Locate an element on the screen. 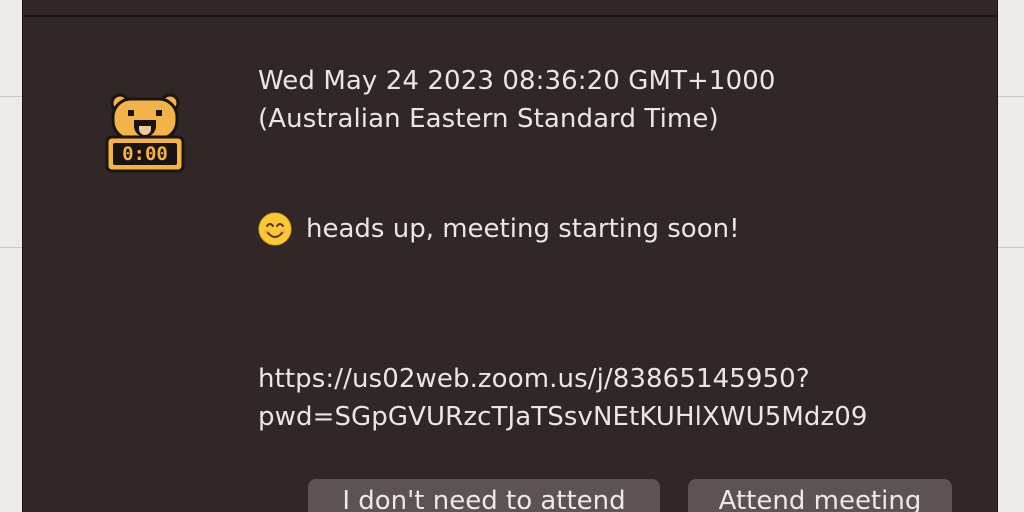 Image resolution: width=1024 pixels, height=512 pixels. bear-alarm-clock-icon: 0:00 is located at coordinates (145, 133).